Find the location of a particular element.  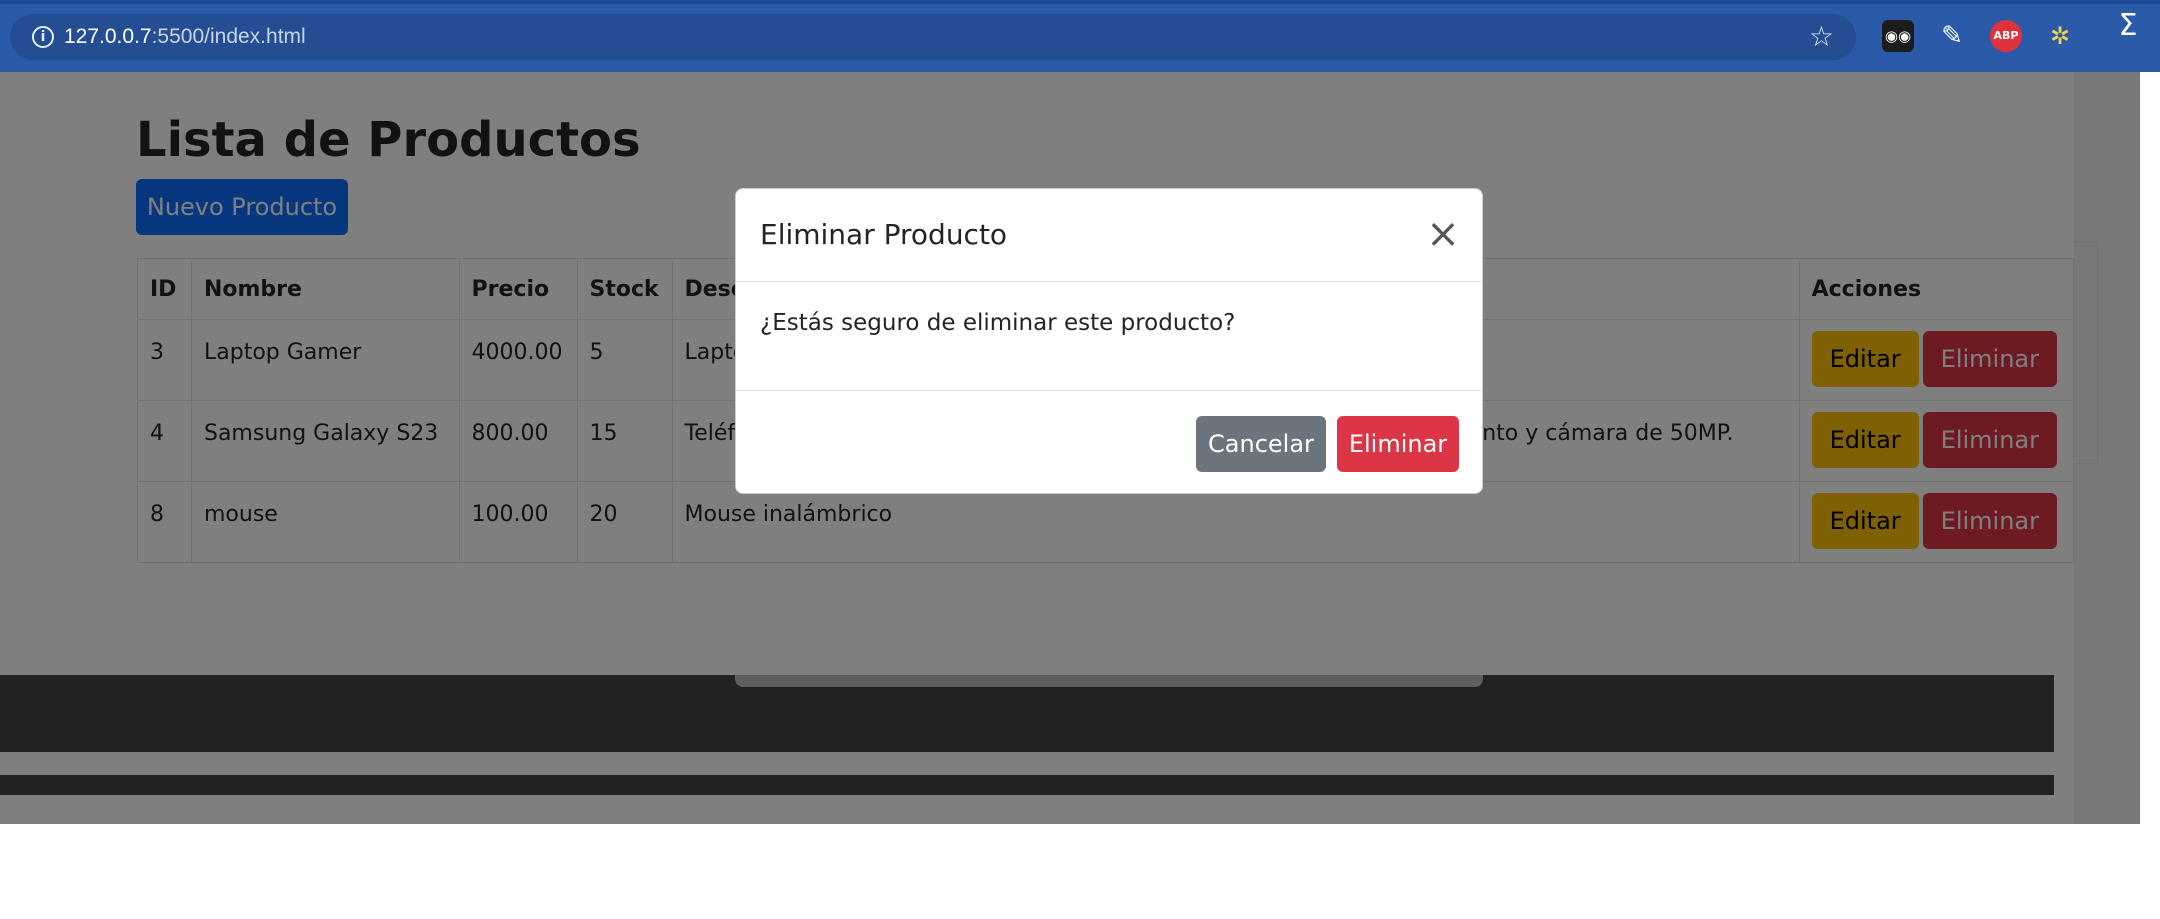

modal-message: ¿Estás seguro de eliminar este producto? is located at coordinates (998, 323).